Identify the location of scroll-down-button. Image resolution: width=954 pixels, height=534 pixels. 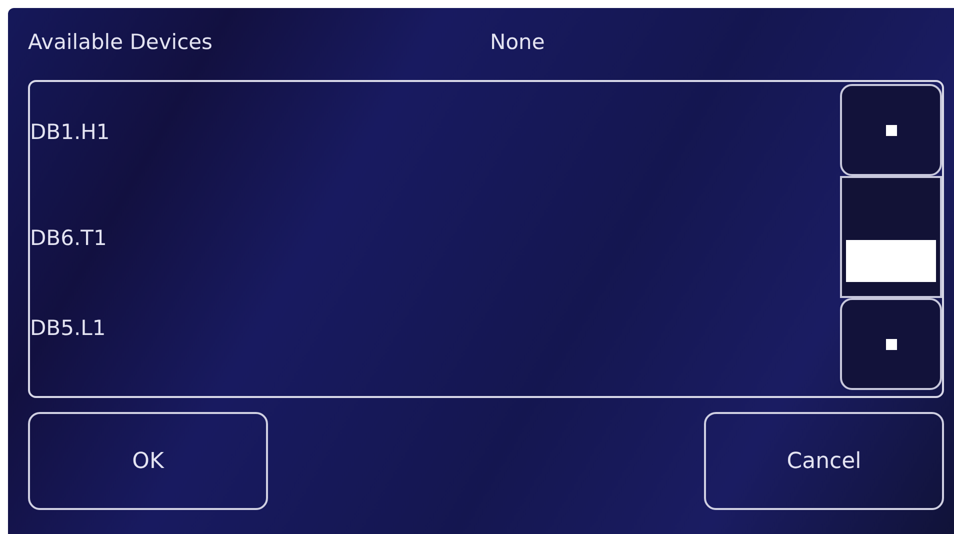
(891, 344).